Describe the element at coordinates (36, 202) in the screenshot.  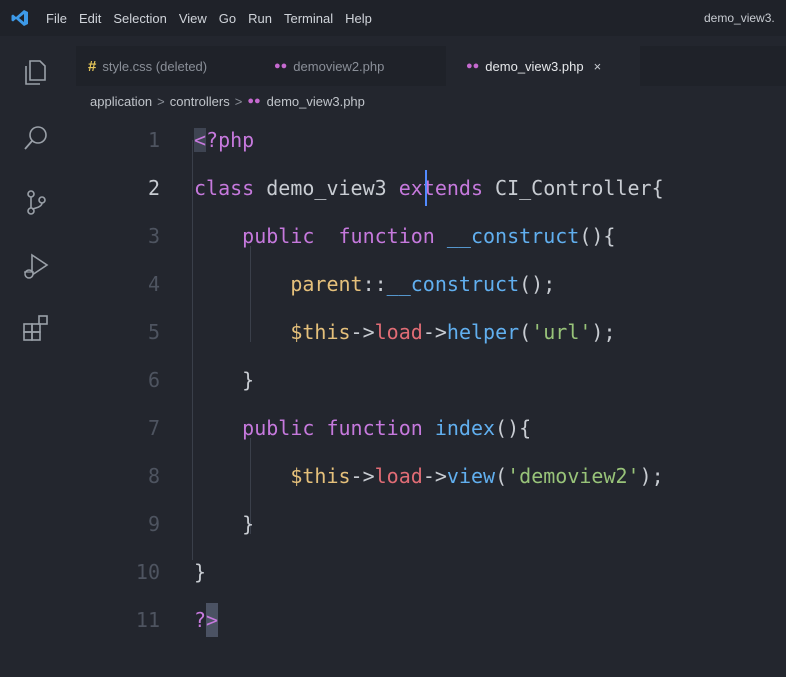
I see `source-control-icon` at that location.